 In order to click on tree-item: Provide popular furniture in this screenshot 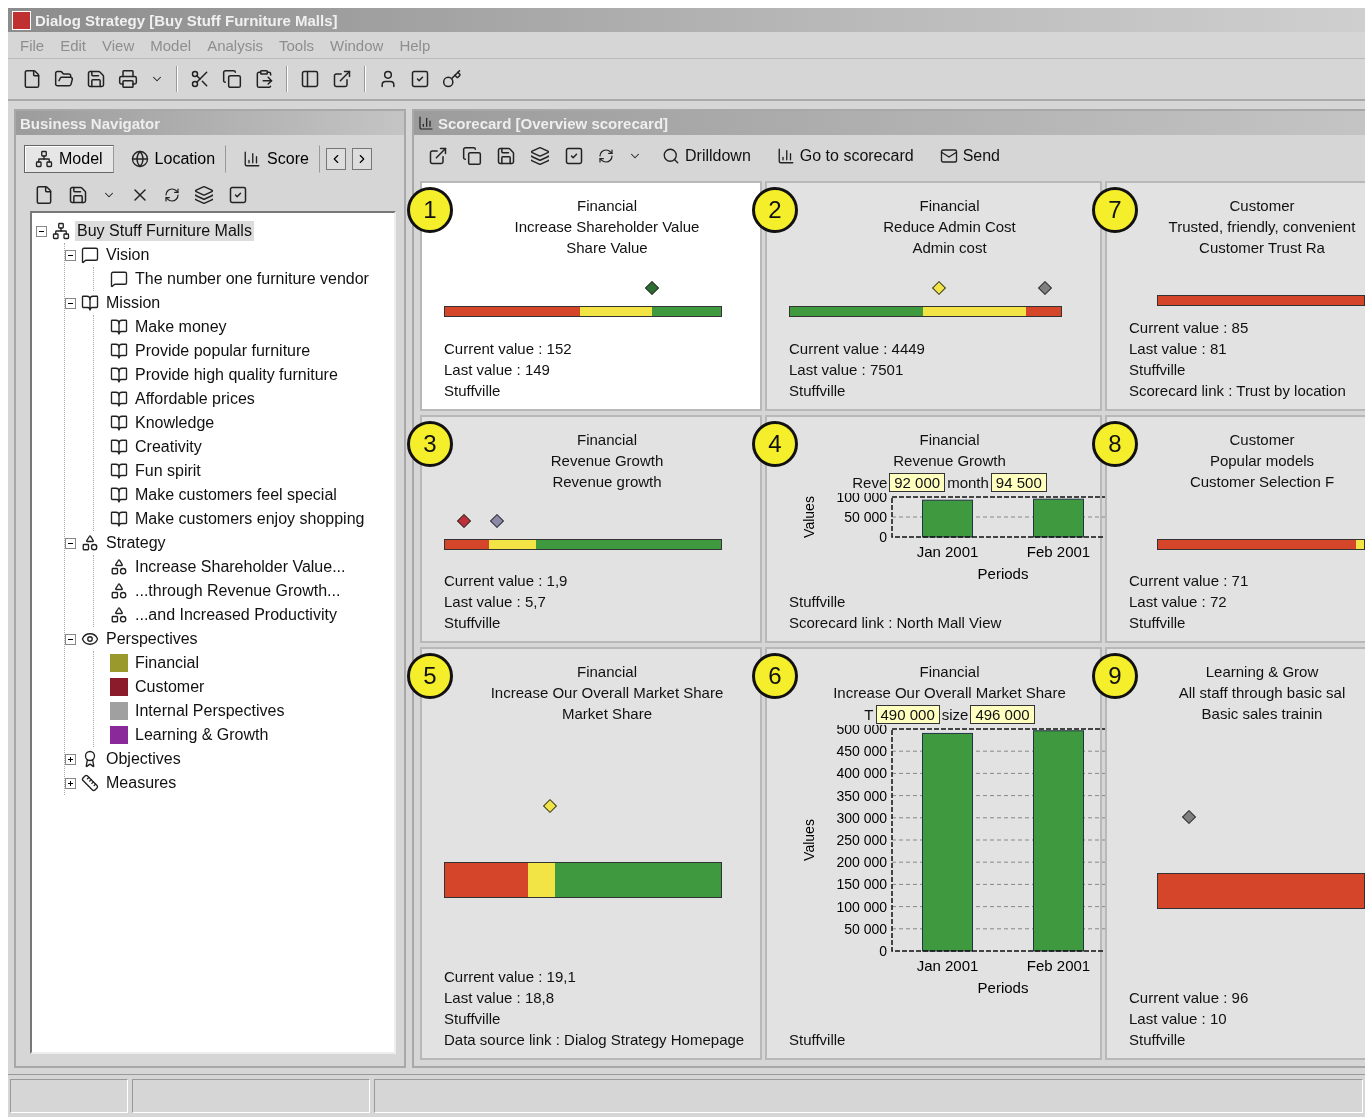, I will do `click(223, 351)`.